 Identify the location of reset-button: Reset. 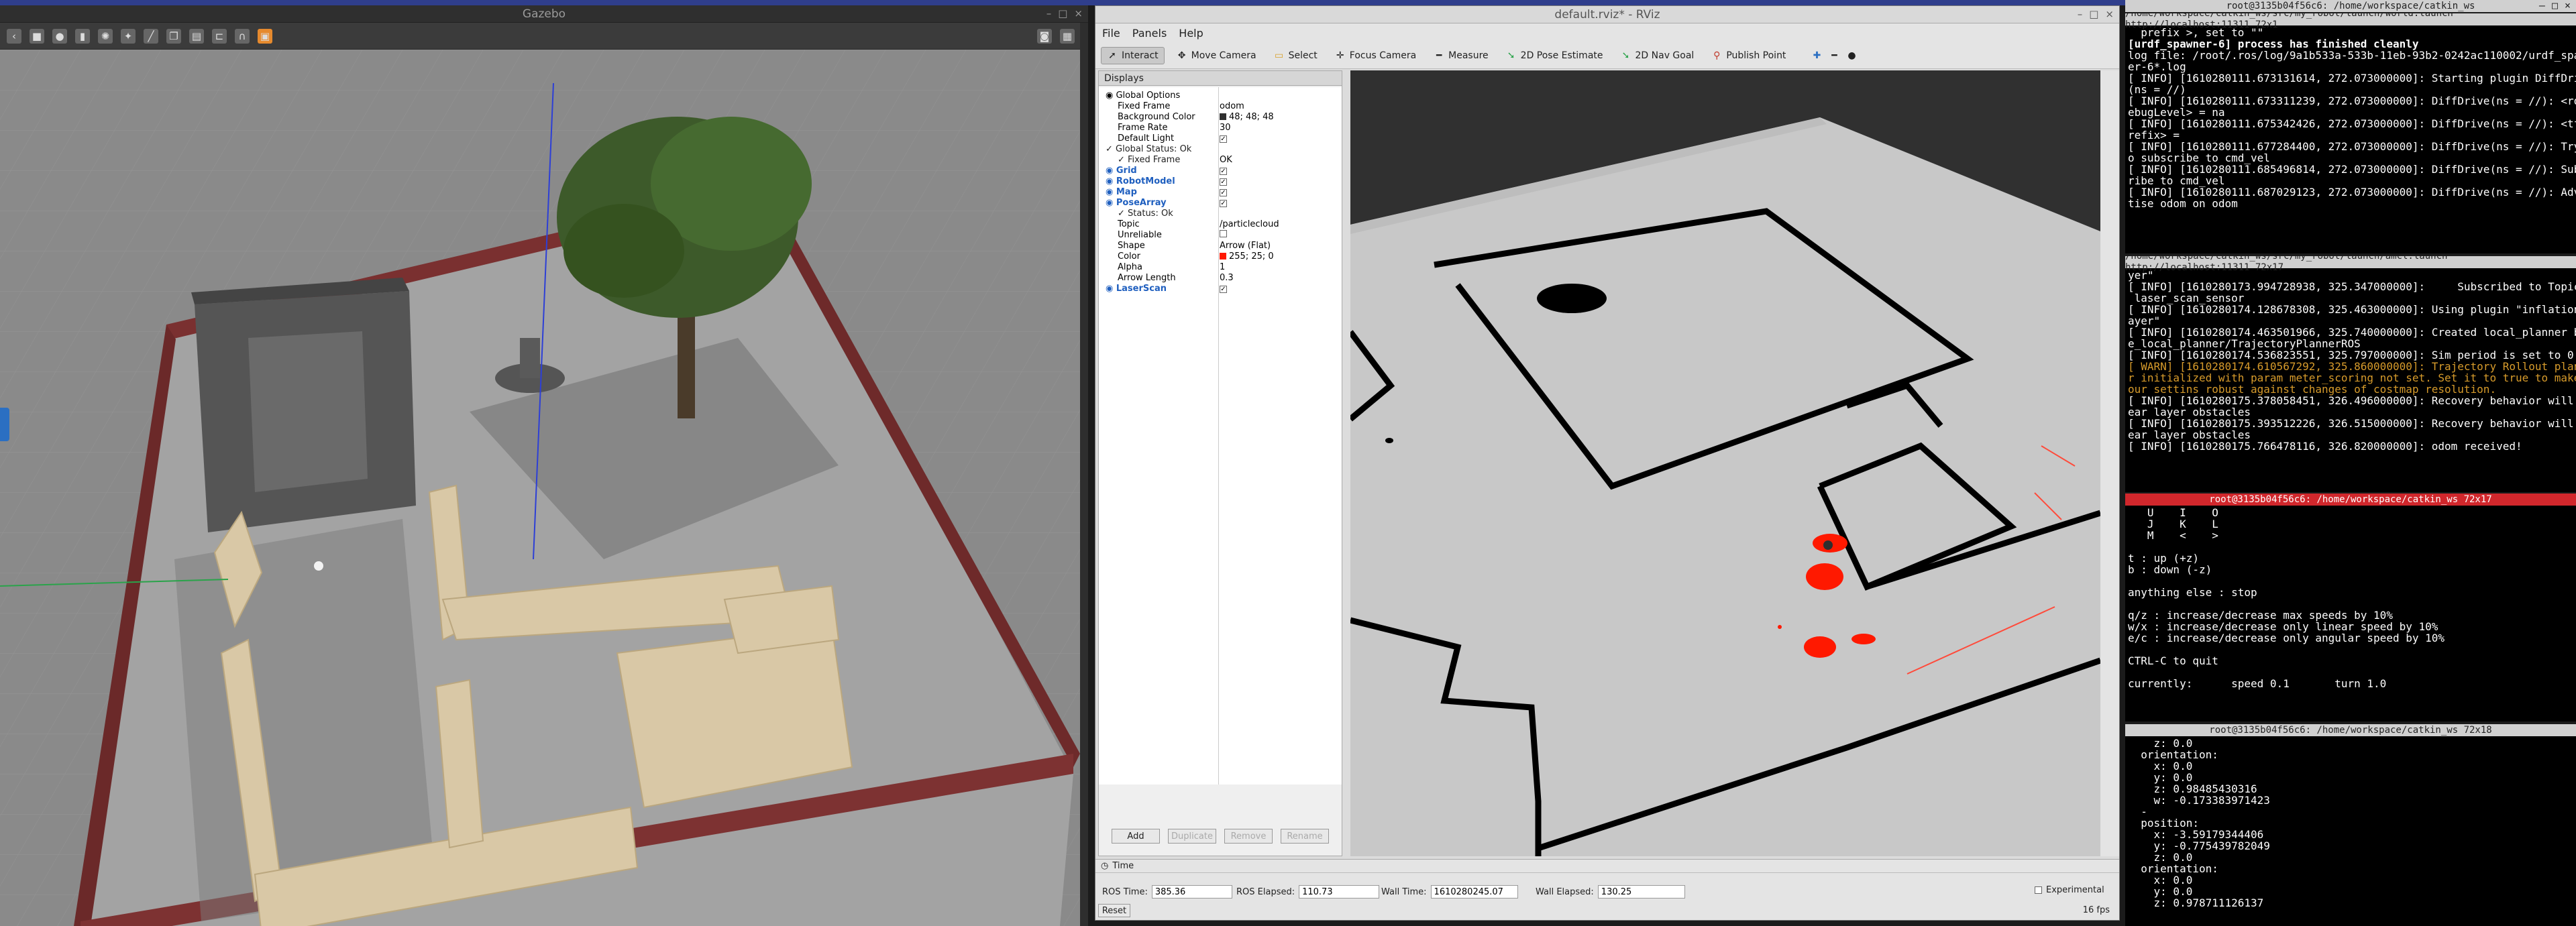
(1114, 910).